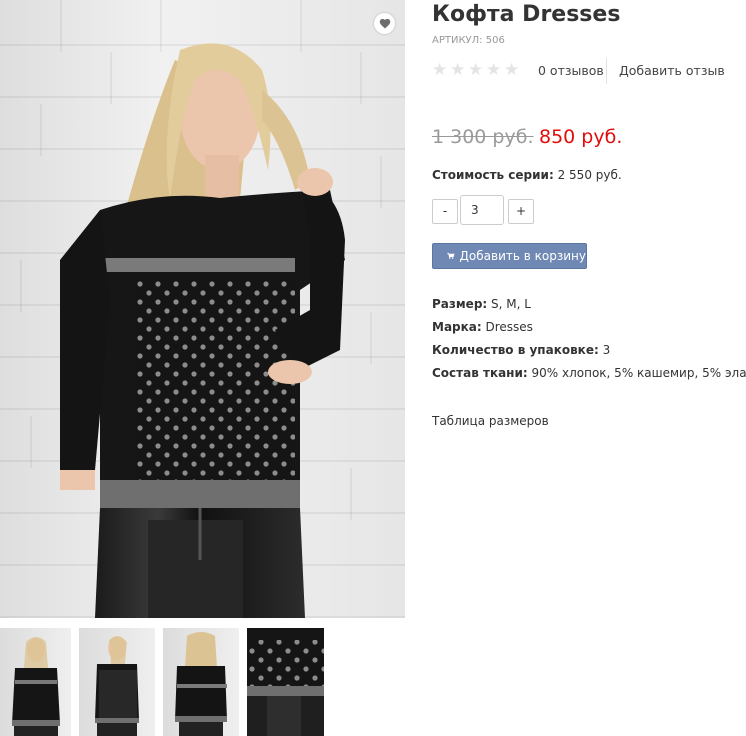  What do you see at coordinates (509, 327) in the screenshot?
I see `property-value: Dresses` at bounding box center [509, 327].